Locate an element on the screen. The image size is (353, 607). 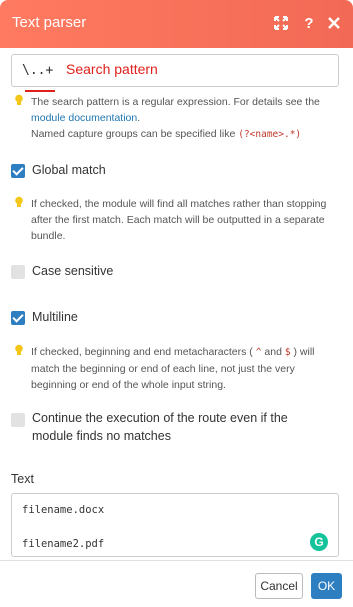
text-input: filename.docx filename2.pdf G is located at coordinates (175, 525).